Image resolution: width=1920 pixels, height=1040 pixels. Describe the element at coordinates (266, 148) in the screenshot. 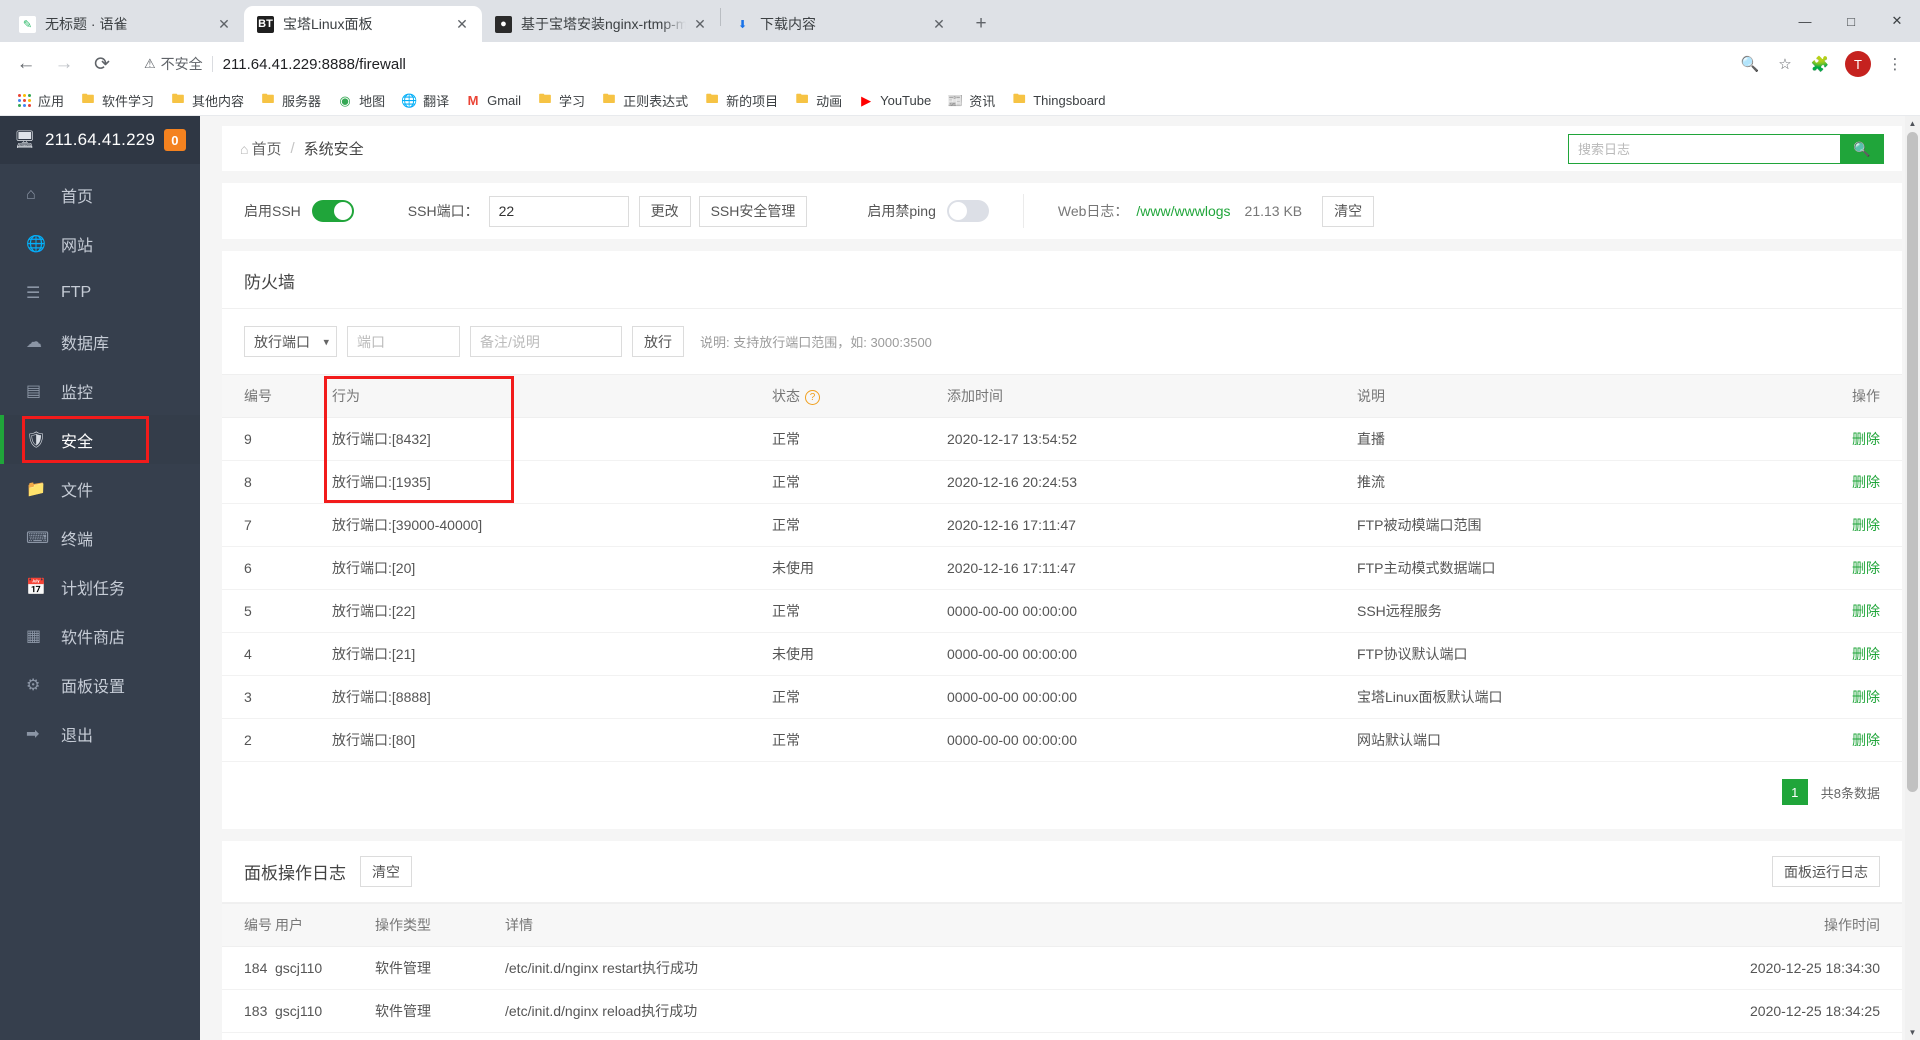

I see `breadcrumb-home: 首页` at that location.